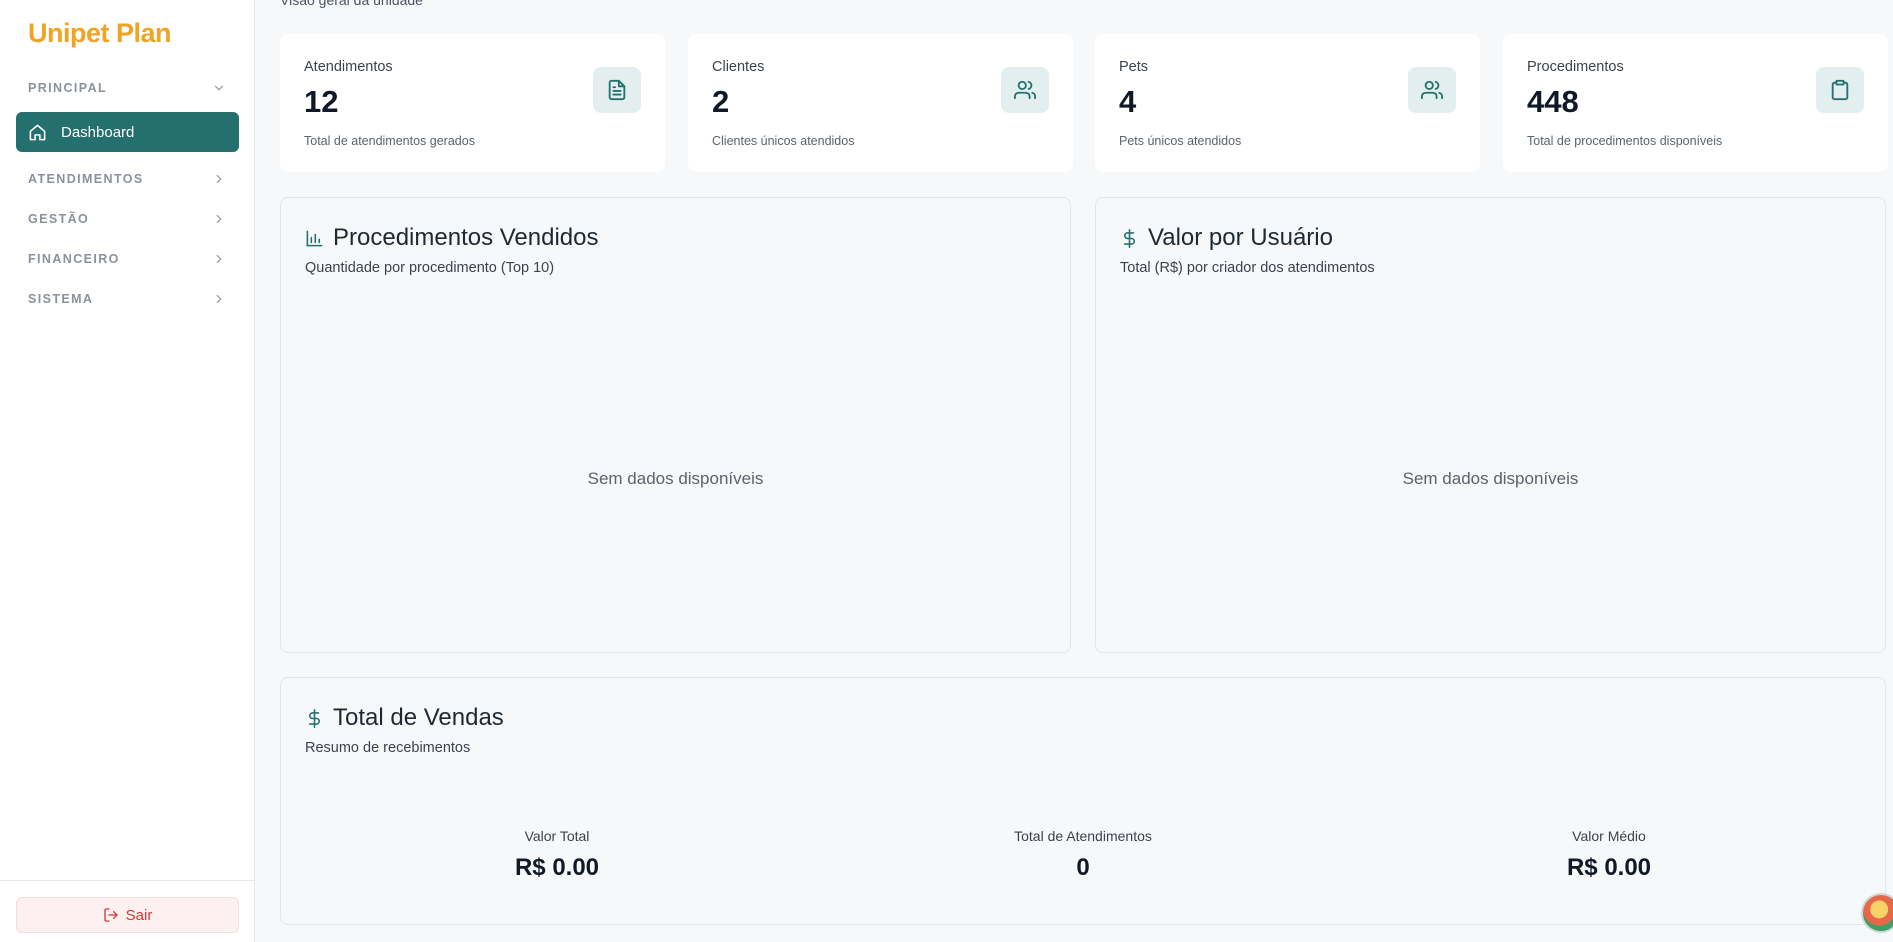 This screenshot has height=942, width=1893. Describe the element at coordinates (110, 915) in the screenshot. I see `log-out-icon` at that location.